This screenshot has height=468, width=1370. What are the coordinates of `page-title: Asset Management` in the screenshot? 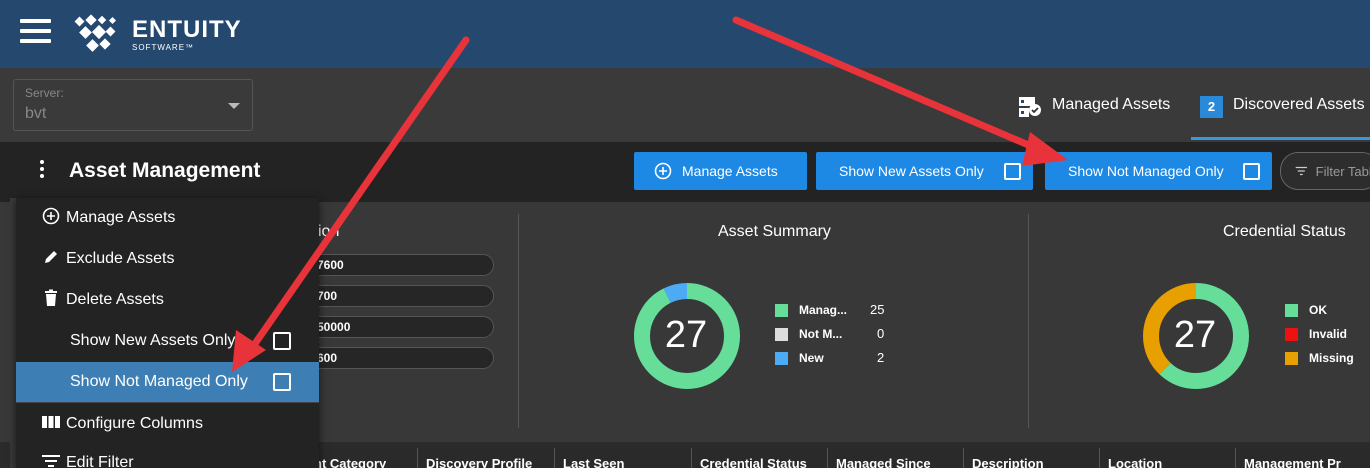 It's located at (165, 170).